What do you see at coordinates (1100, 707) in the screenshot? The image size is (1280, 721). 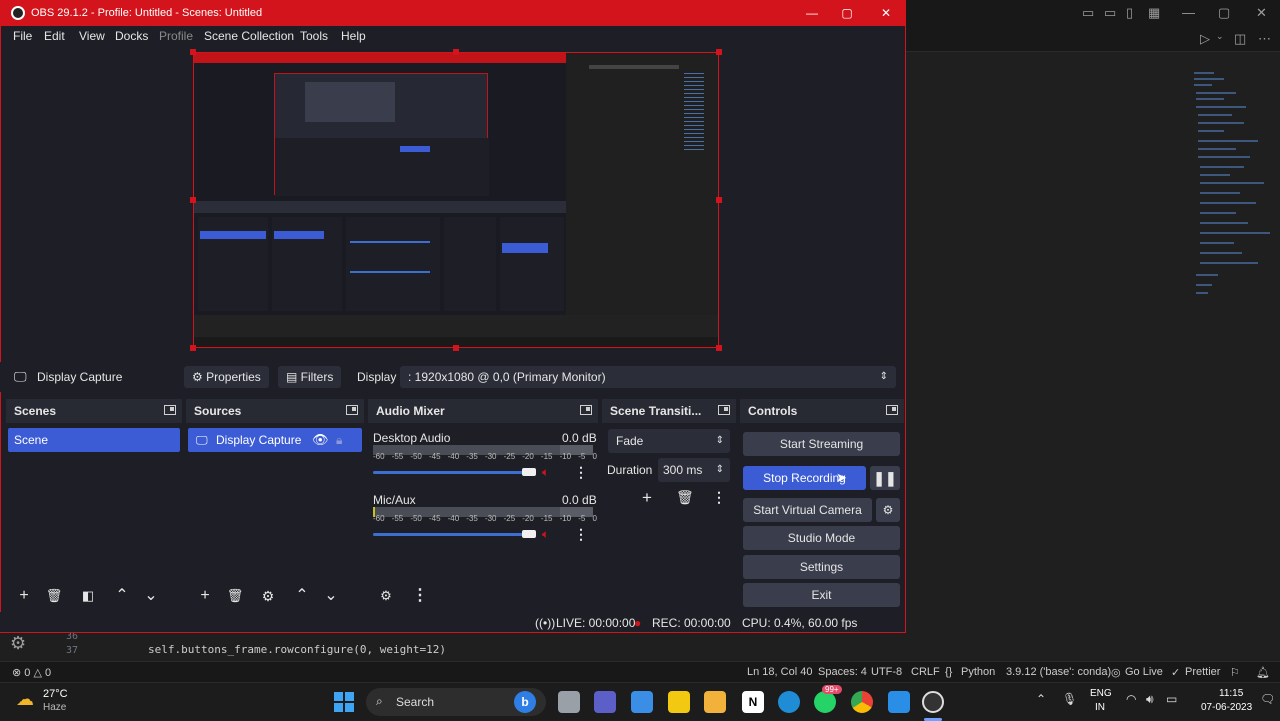 I see `language-region: IN` at bounding box center [1100, 707].